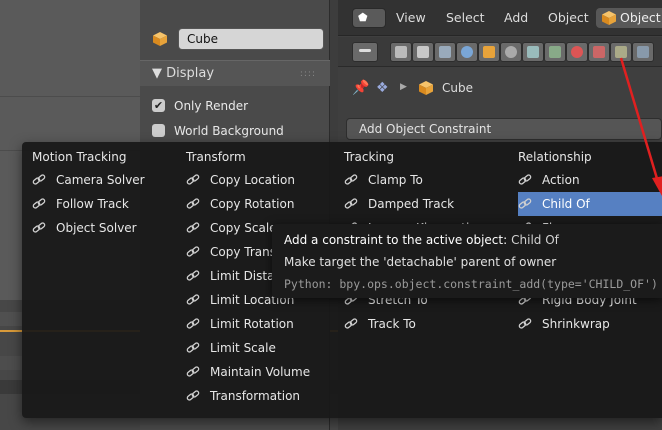  I want to click on tooltip-description: Add a constraint to the active object:, so click(396, 240).